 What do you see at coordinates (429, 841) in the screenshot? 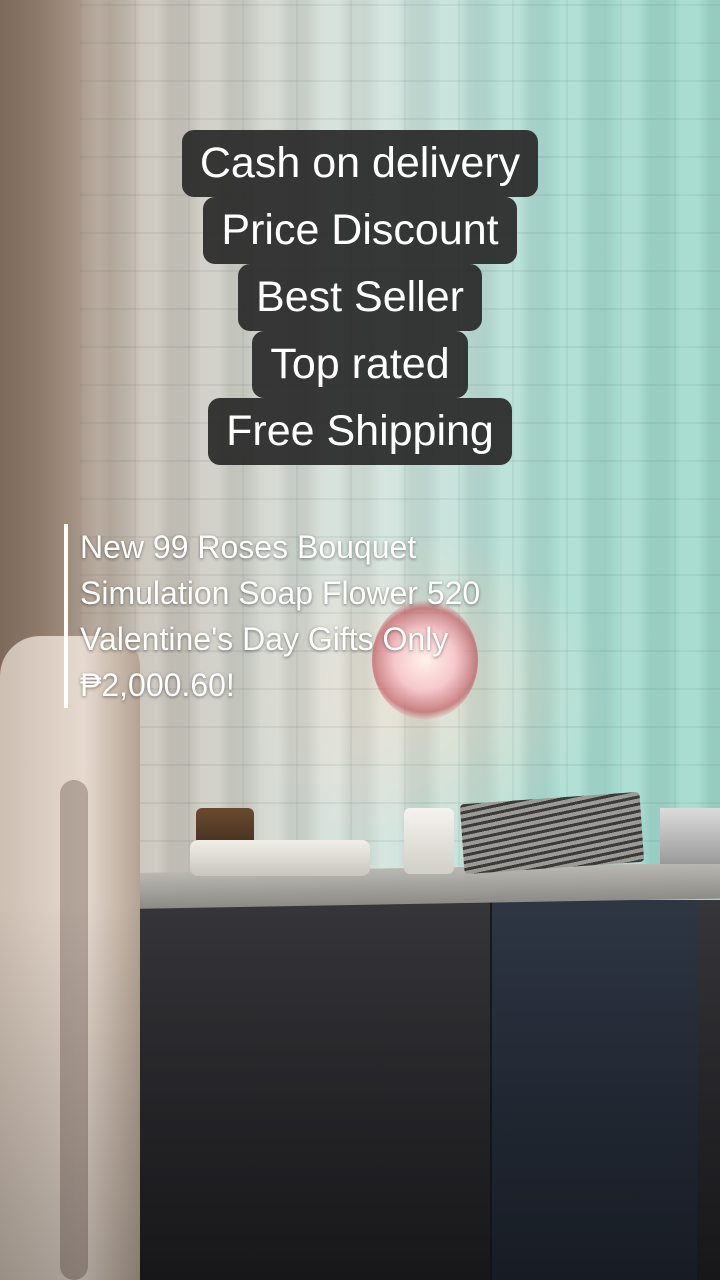
I see `desk-cup` at bounding box center [429, 841].